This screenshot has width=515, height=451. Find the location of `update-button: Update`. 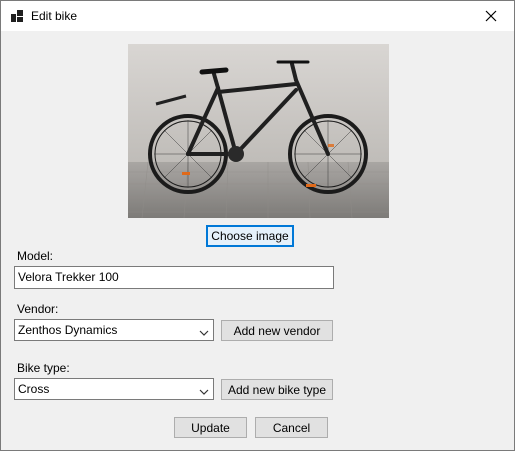

update-button: Update is located at coordinates (210, 427).